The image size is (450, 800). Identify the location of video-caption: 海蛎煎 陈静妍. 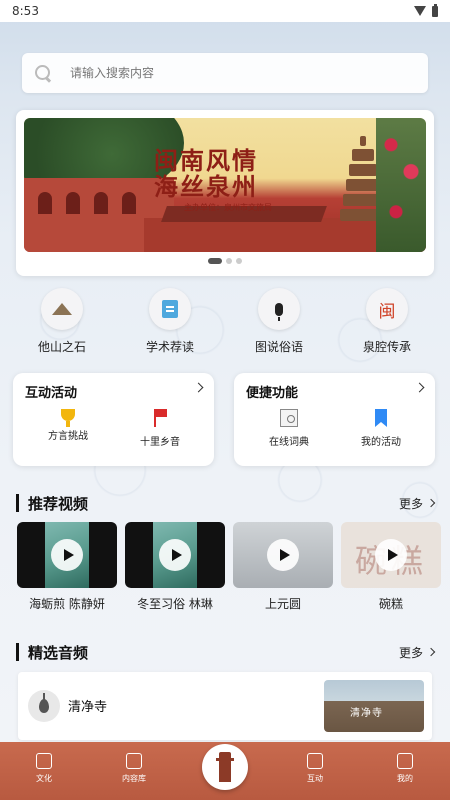
(67, 604).